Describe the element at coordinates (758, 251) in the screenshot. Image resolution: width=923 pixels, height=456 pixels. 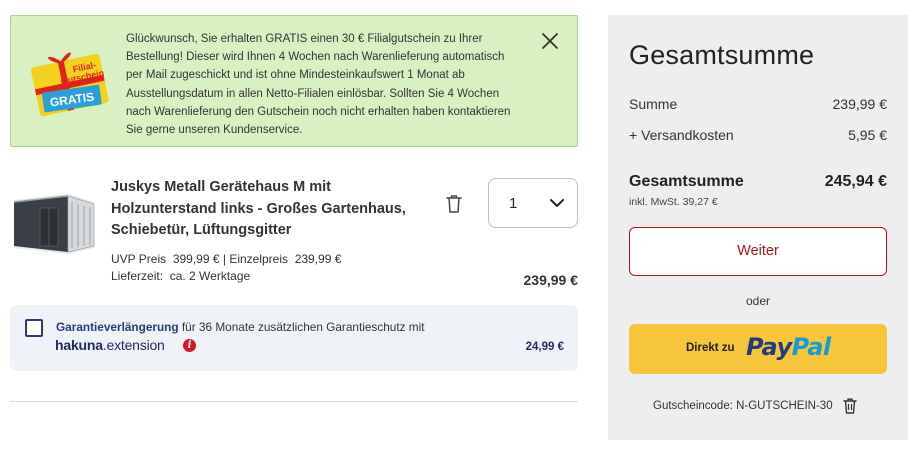
I see `continue-button: Weiter` at that location.